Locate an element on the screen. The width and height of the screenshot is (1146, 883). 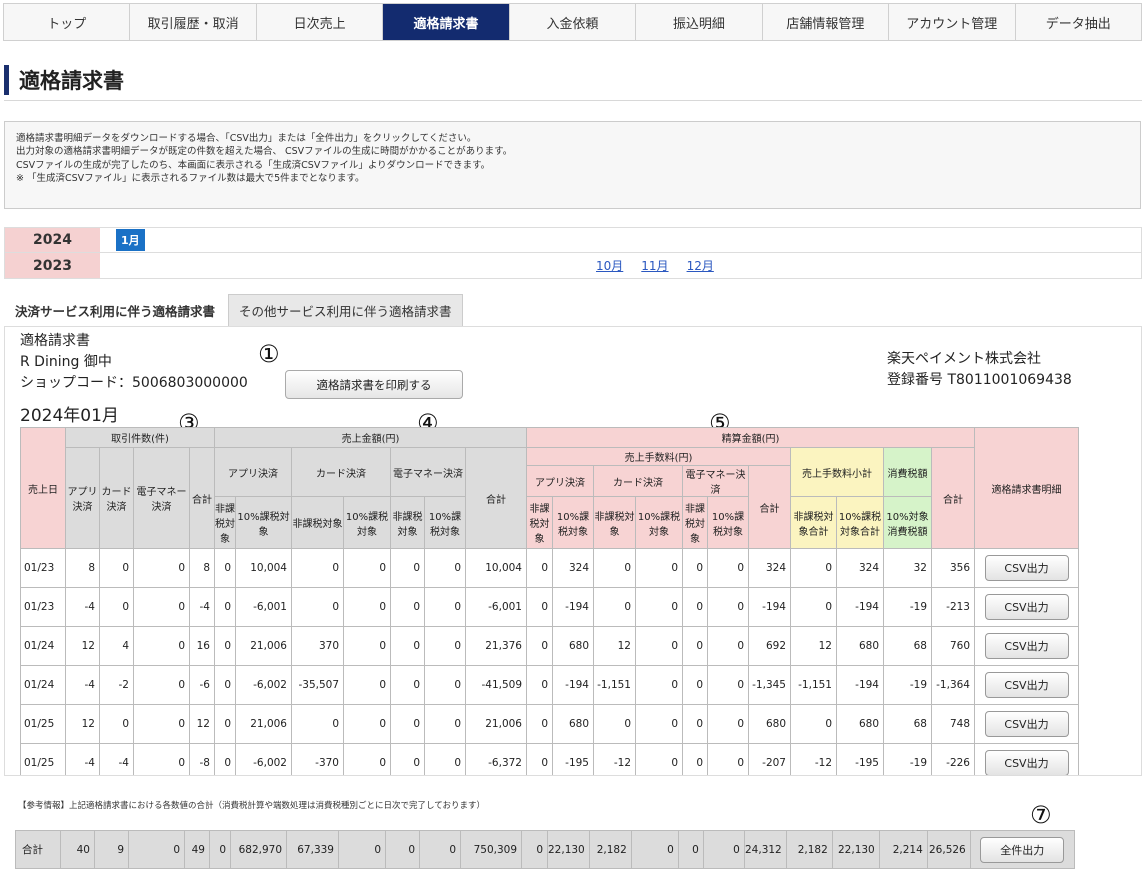
row-cell: -1,364 is located at coordinates (953, 685).